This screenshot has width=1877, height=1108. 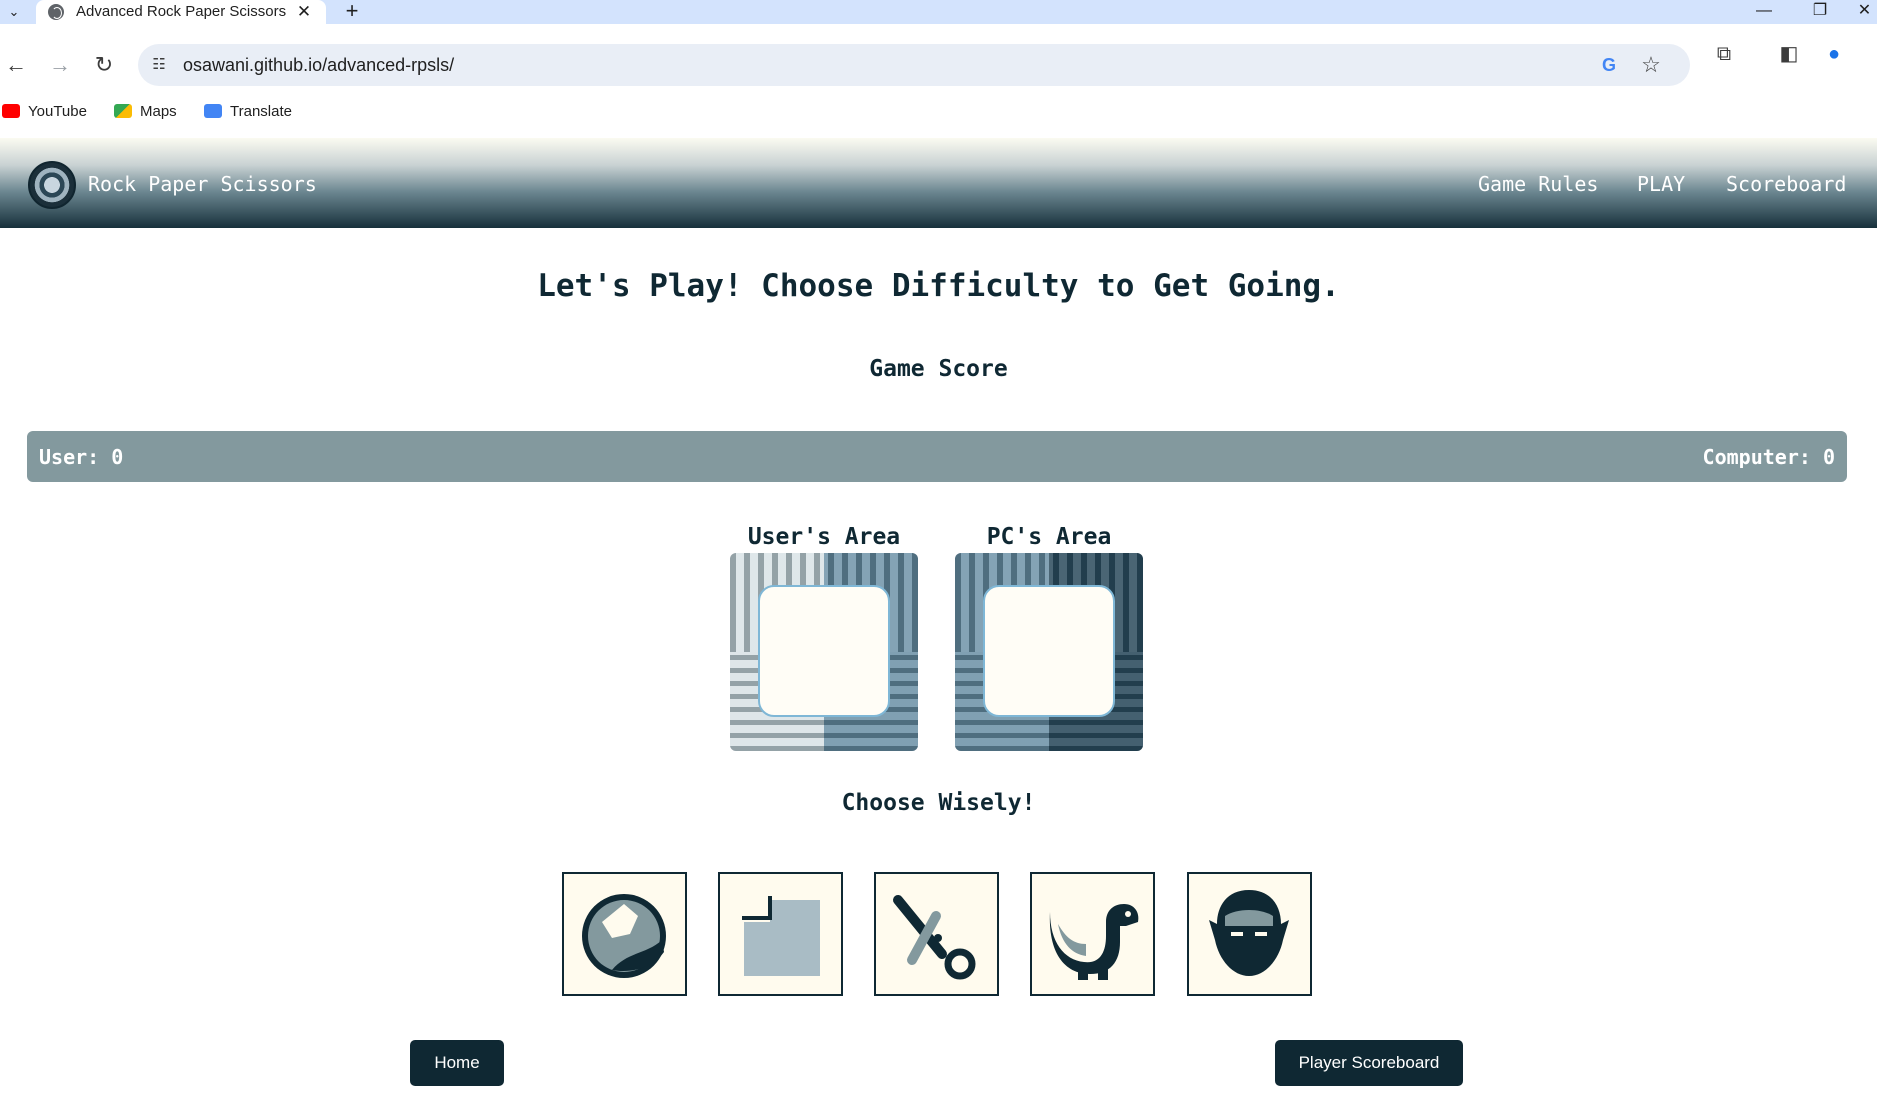 I want to click on rock-choice-button, so click(x=624, y=934).